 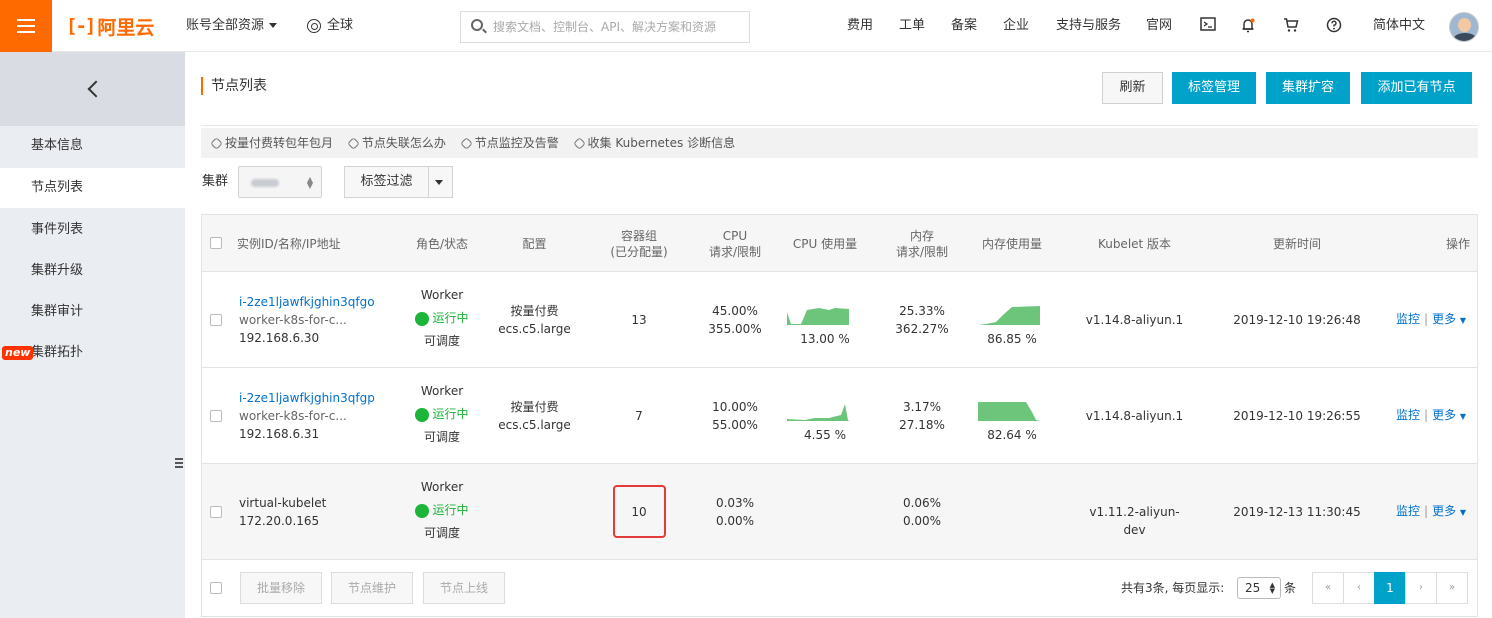 What do you see at coordinates (466, 143) in the screenshot?
I see `link-icon` at bounding box center [466, 143].